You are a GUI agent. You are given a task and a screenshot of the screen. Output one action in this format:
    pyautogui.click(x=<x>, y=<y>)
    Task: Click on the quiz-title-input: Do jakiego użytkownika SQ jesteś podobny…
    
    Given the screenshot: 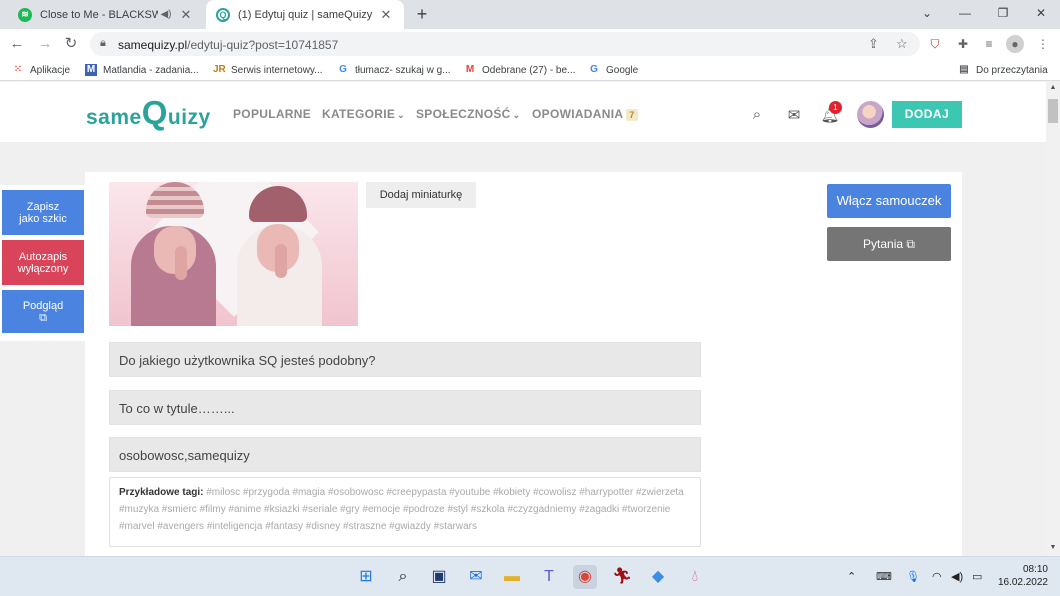 What is the action you would take?
    pyautogui.click(x=405, y=359)
    